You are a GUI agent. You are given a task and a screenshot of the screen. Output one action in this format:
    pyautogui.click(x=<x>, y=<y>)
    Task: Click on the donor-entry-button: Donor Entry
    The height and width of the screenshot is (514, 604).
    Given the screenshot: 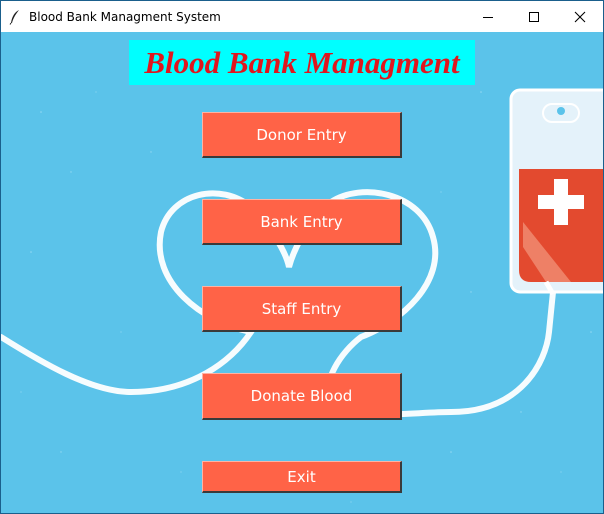 What is the action you would take?
    pyautogui.click(x=302, y=135)
    